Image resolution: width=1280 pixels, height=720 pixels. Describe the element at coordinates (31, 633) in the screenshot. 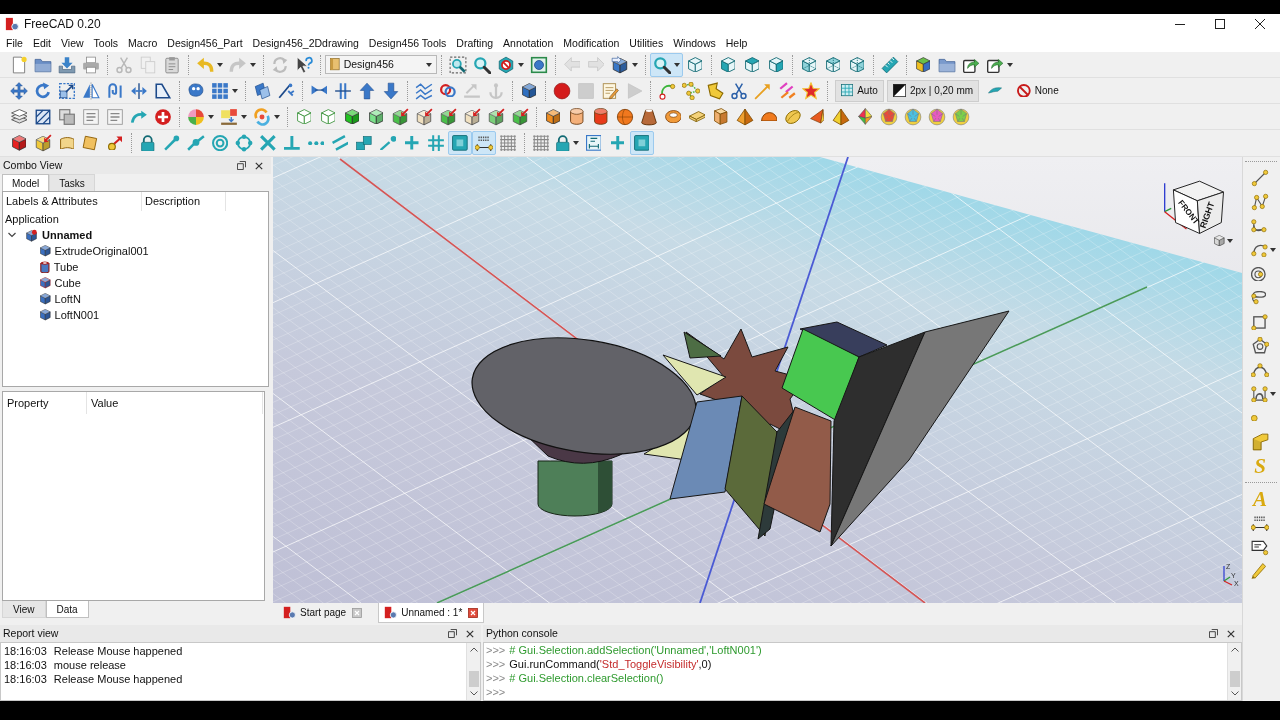

I see `panel-title: Report view` at that location.